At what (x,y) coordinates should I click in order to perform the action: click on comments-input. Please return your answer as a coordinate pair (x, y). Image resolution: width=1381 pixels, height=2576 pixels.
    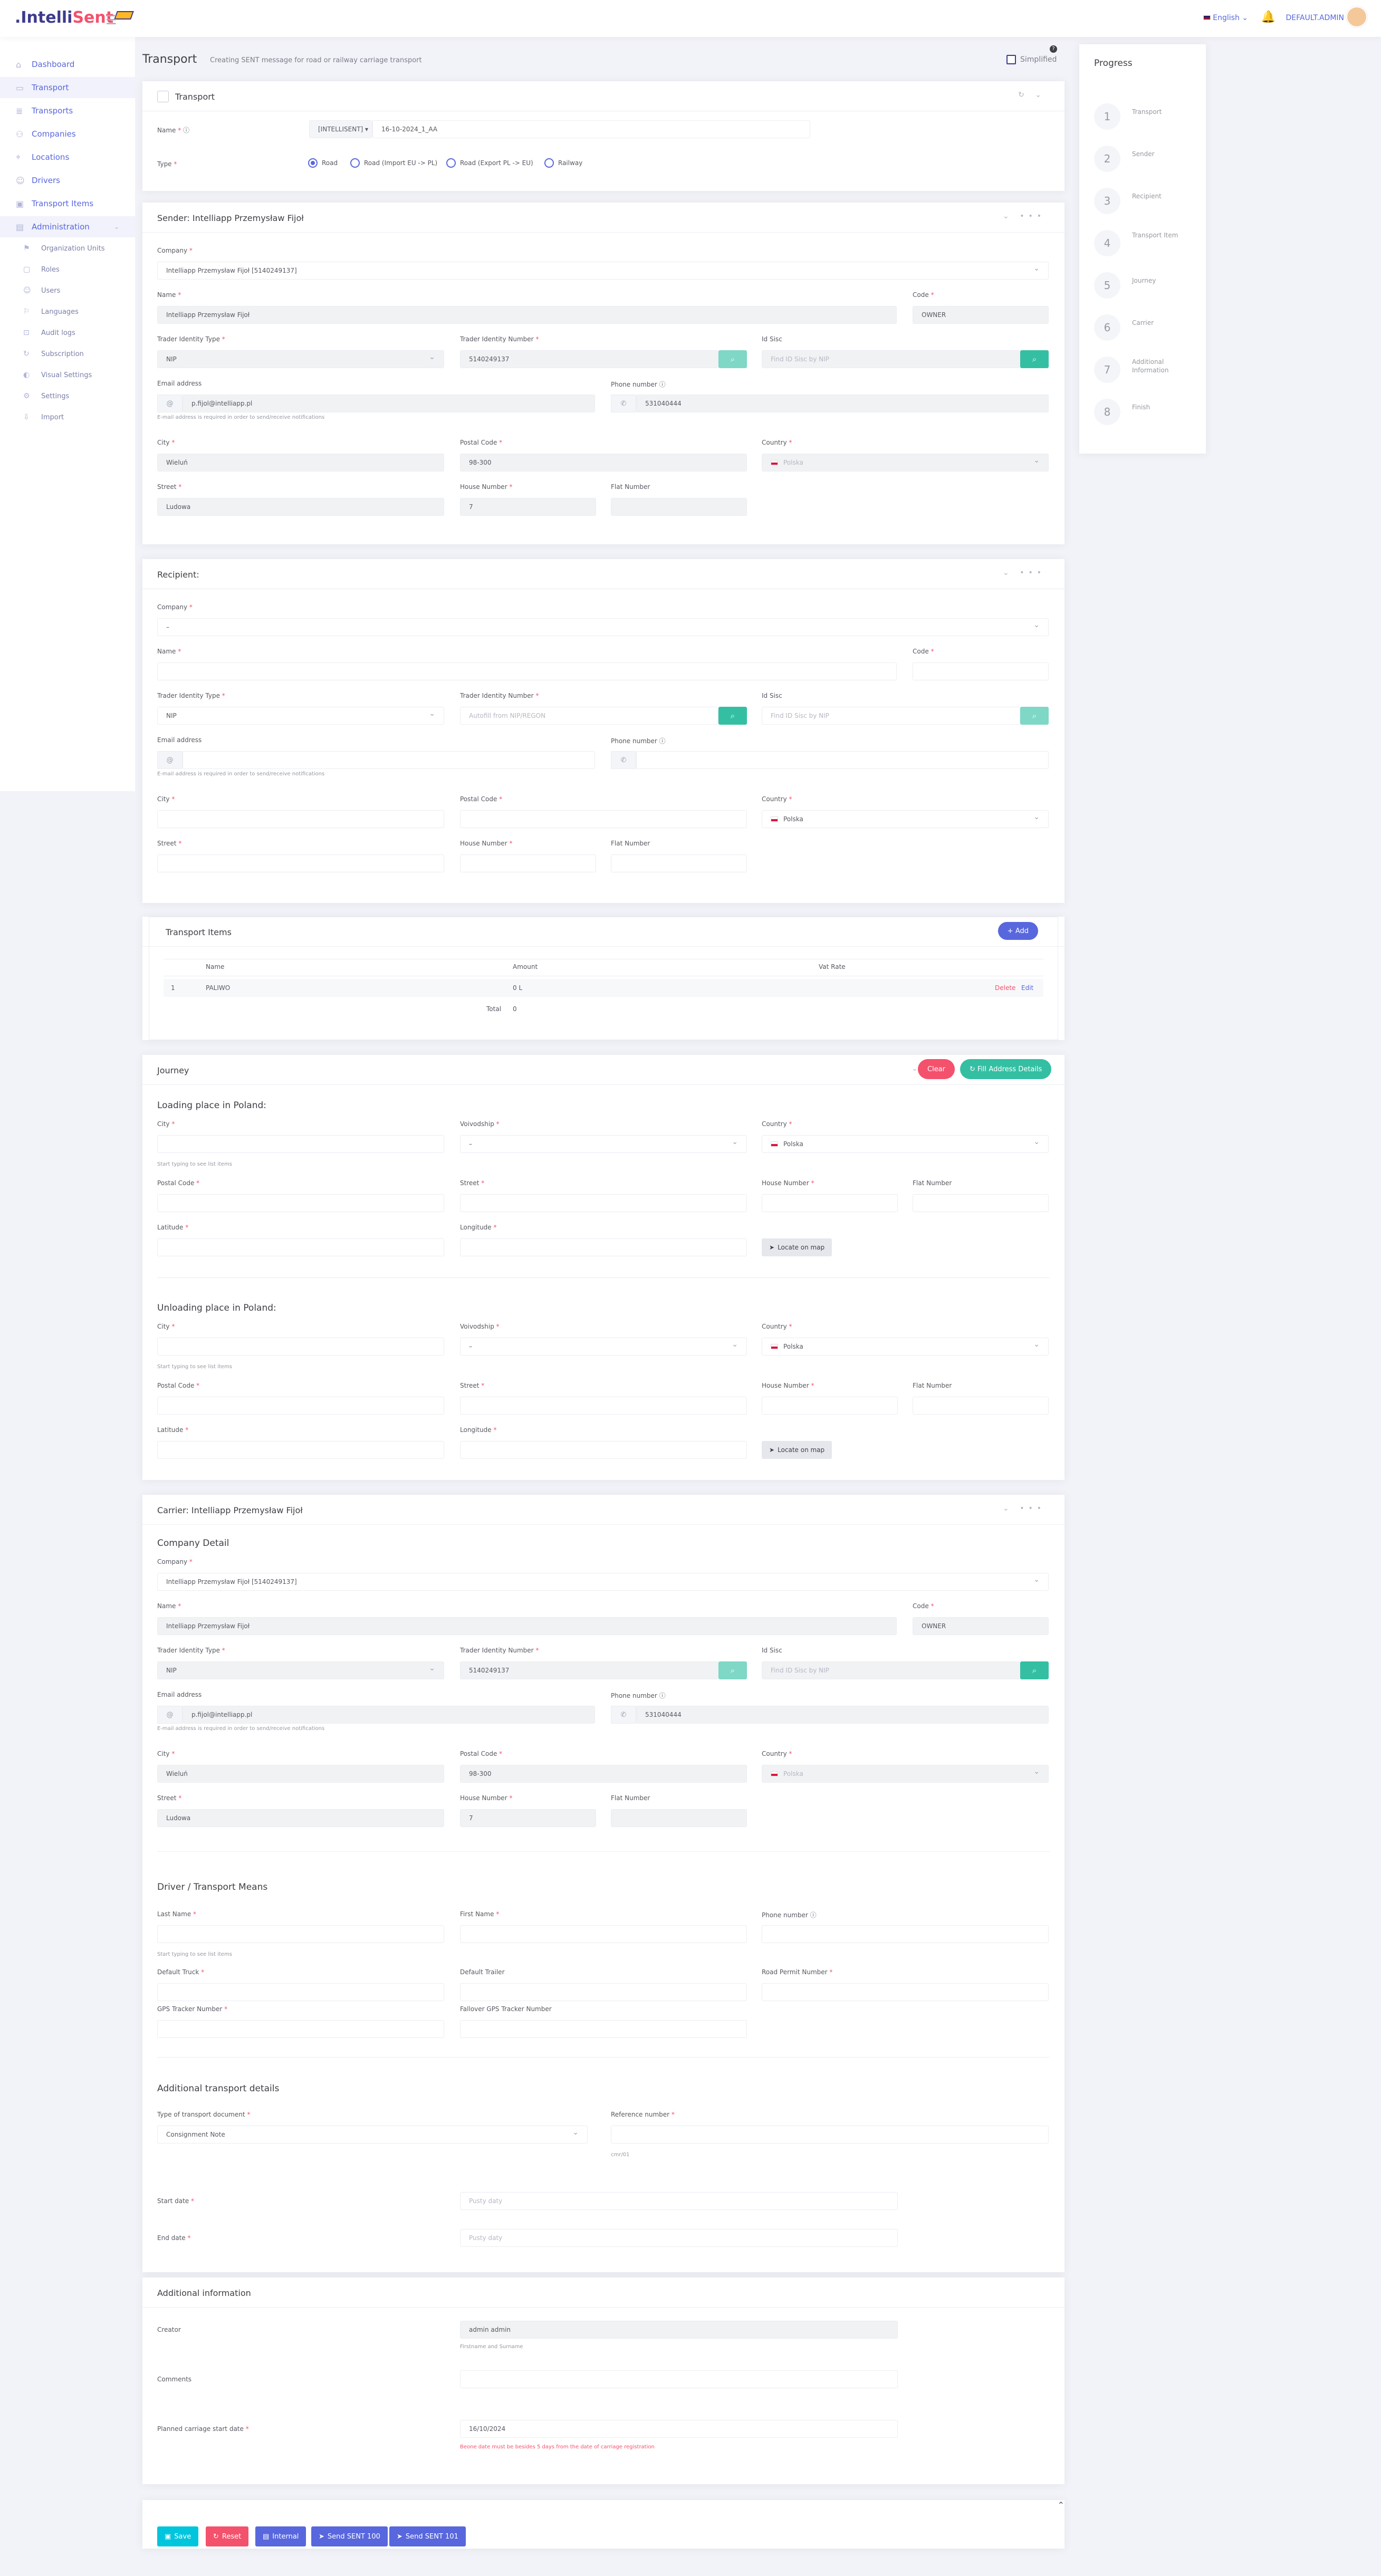
    Looking at the image, I should click on (679, 2379).